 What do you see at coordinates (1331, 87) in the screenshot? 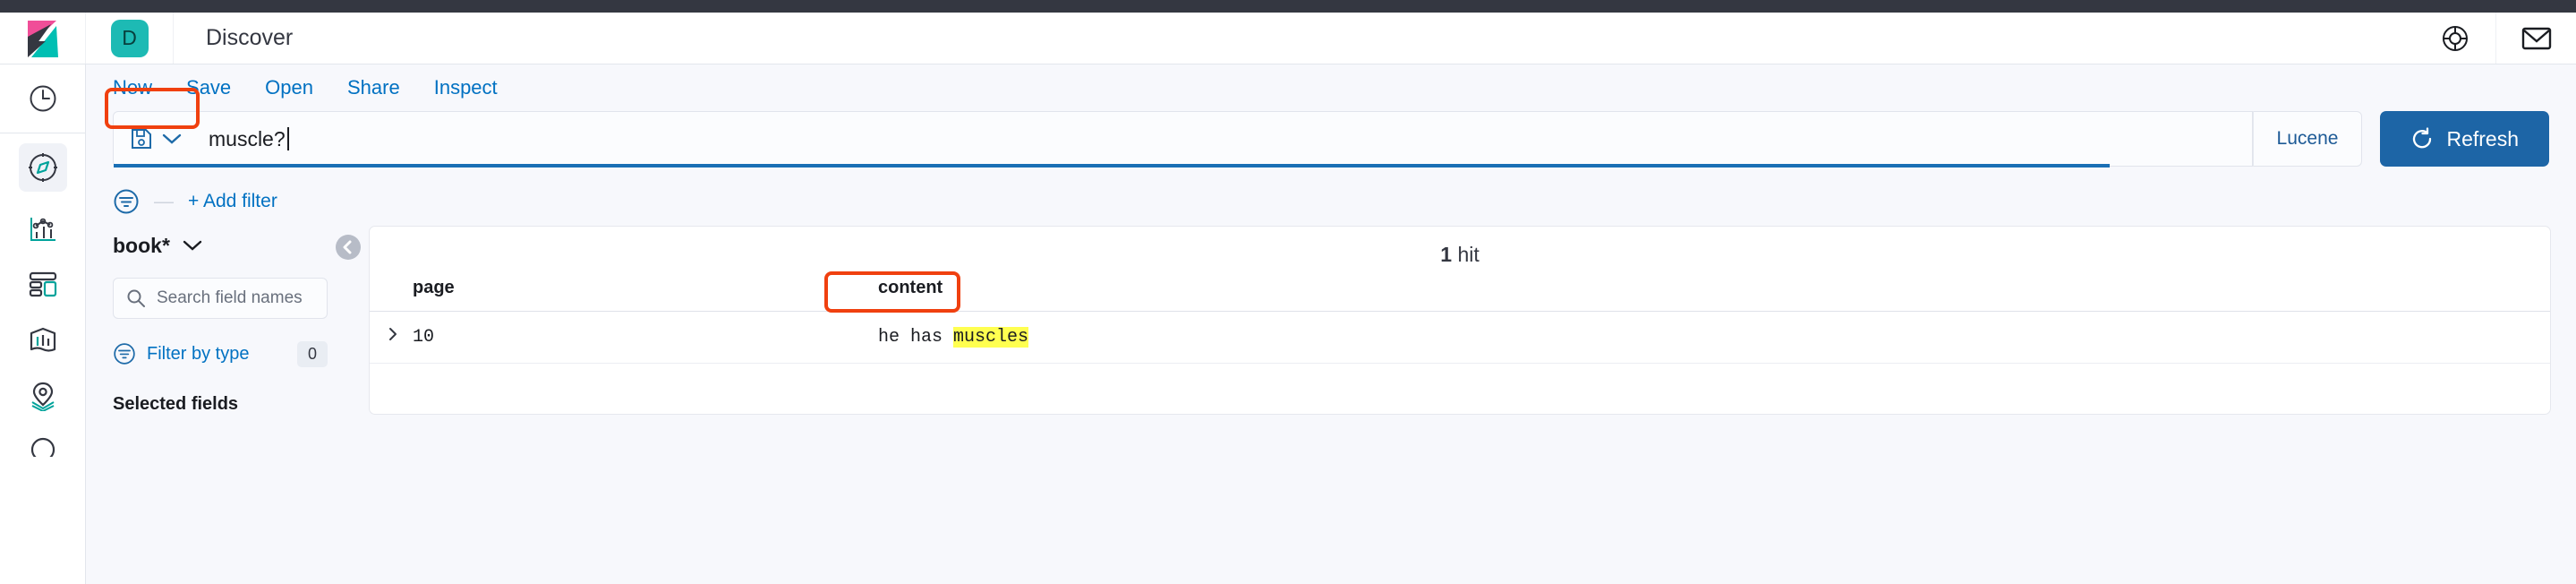
I see `discover-top-nav: New Save Open Share Inspect` at bounding box center [1331, 87].